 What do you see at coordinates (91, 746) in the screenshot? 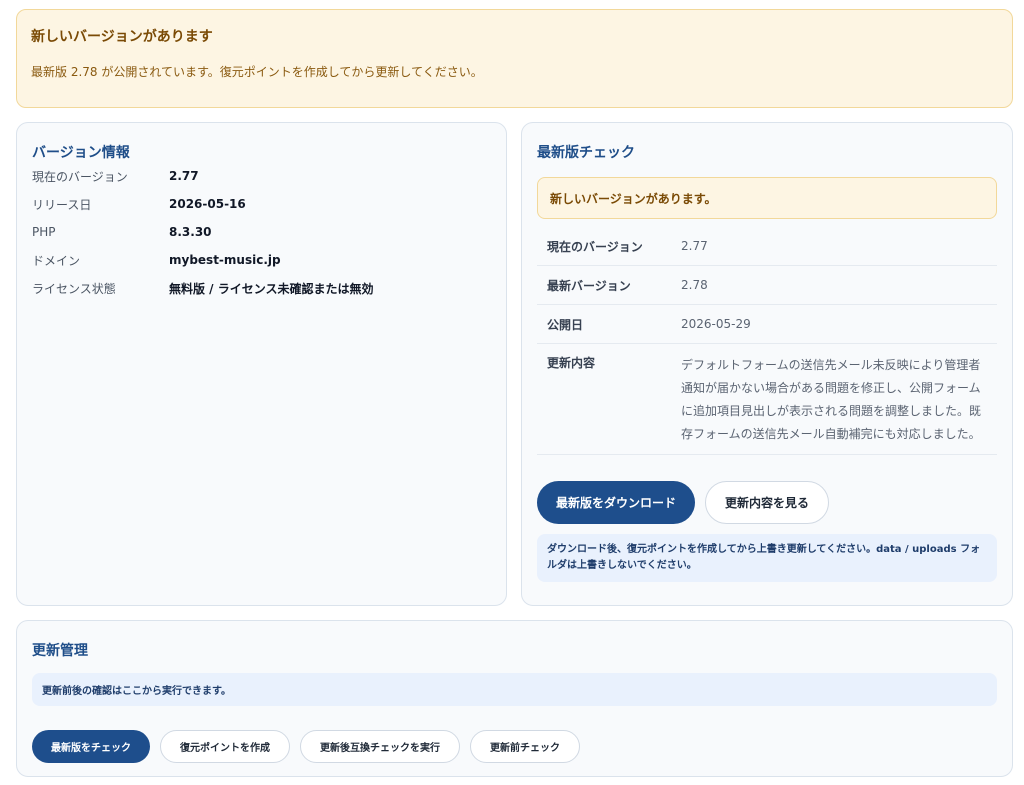
I see `check-latest-button: 最新版をチェック` at bounding box center [91, 746].